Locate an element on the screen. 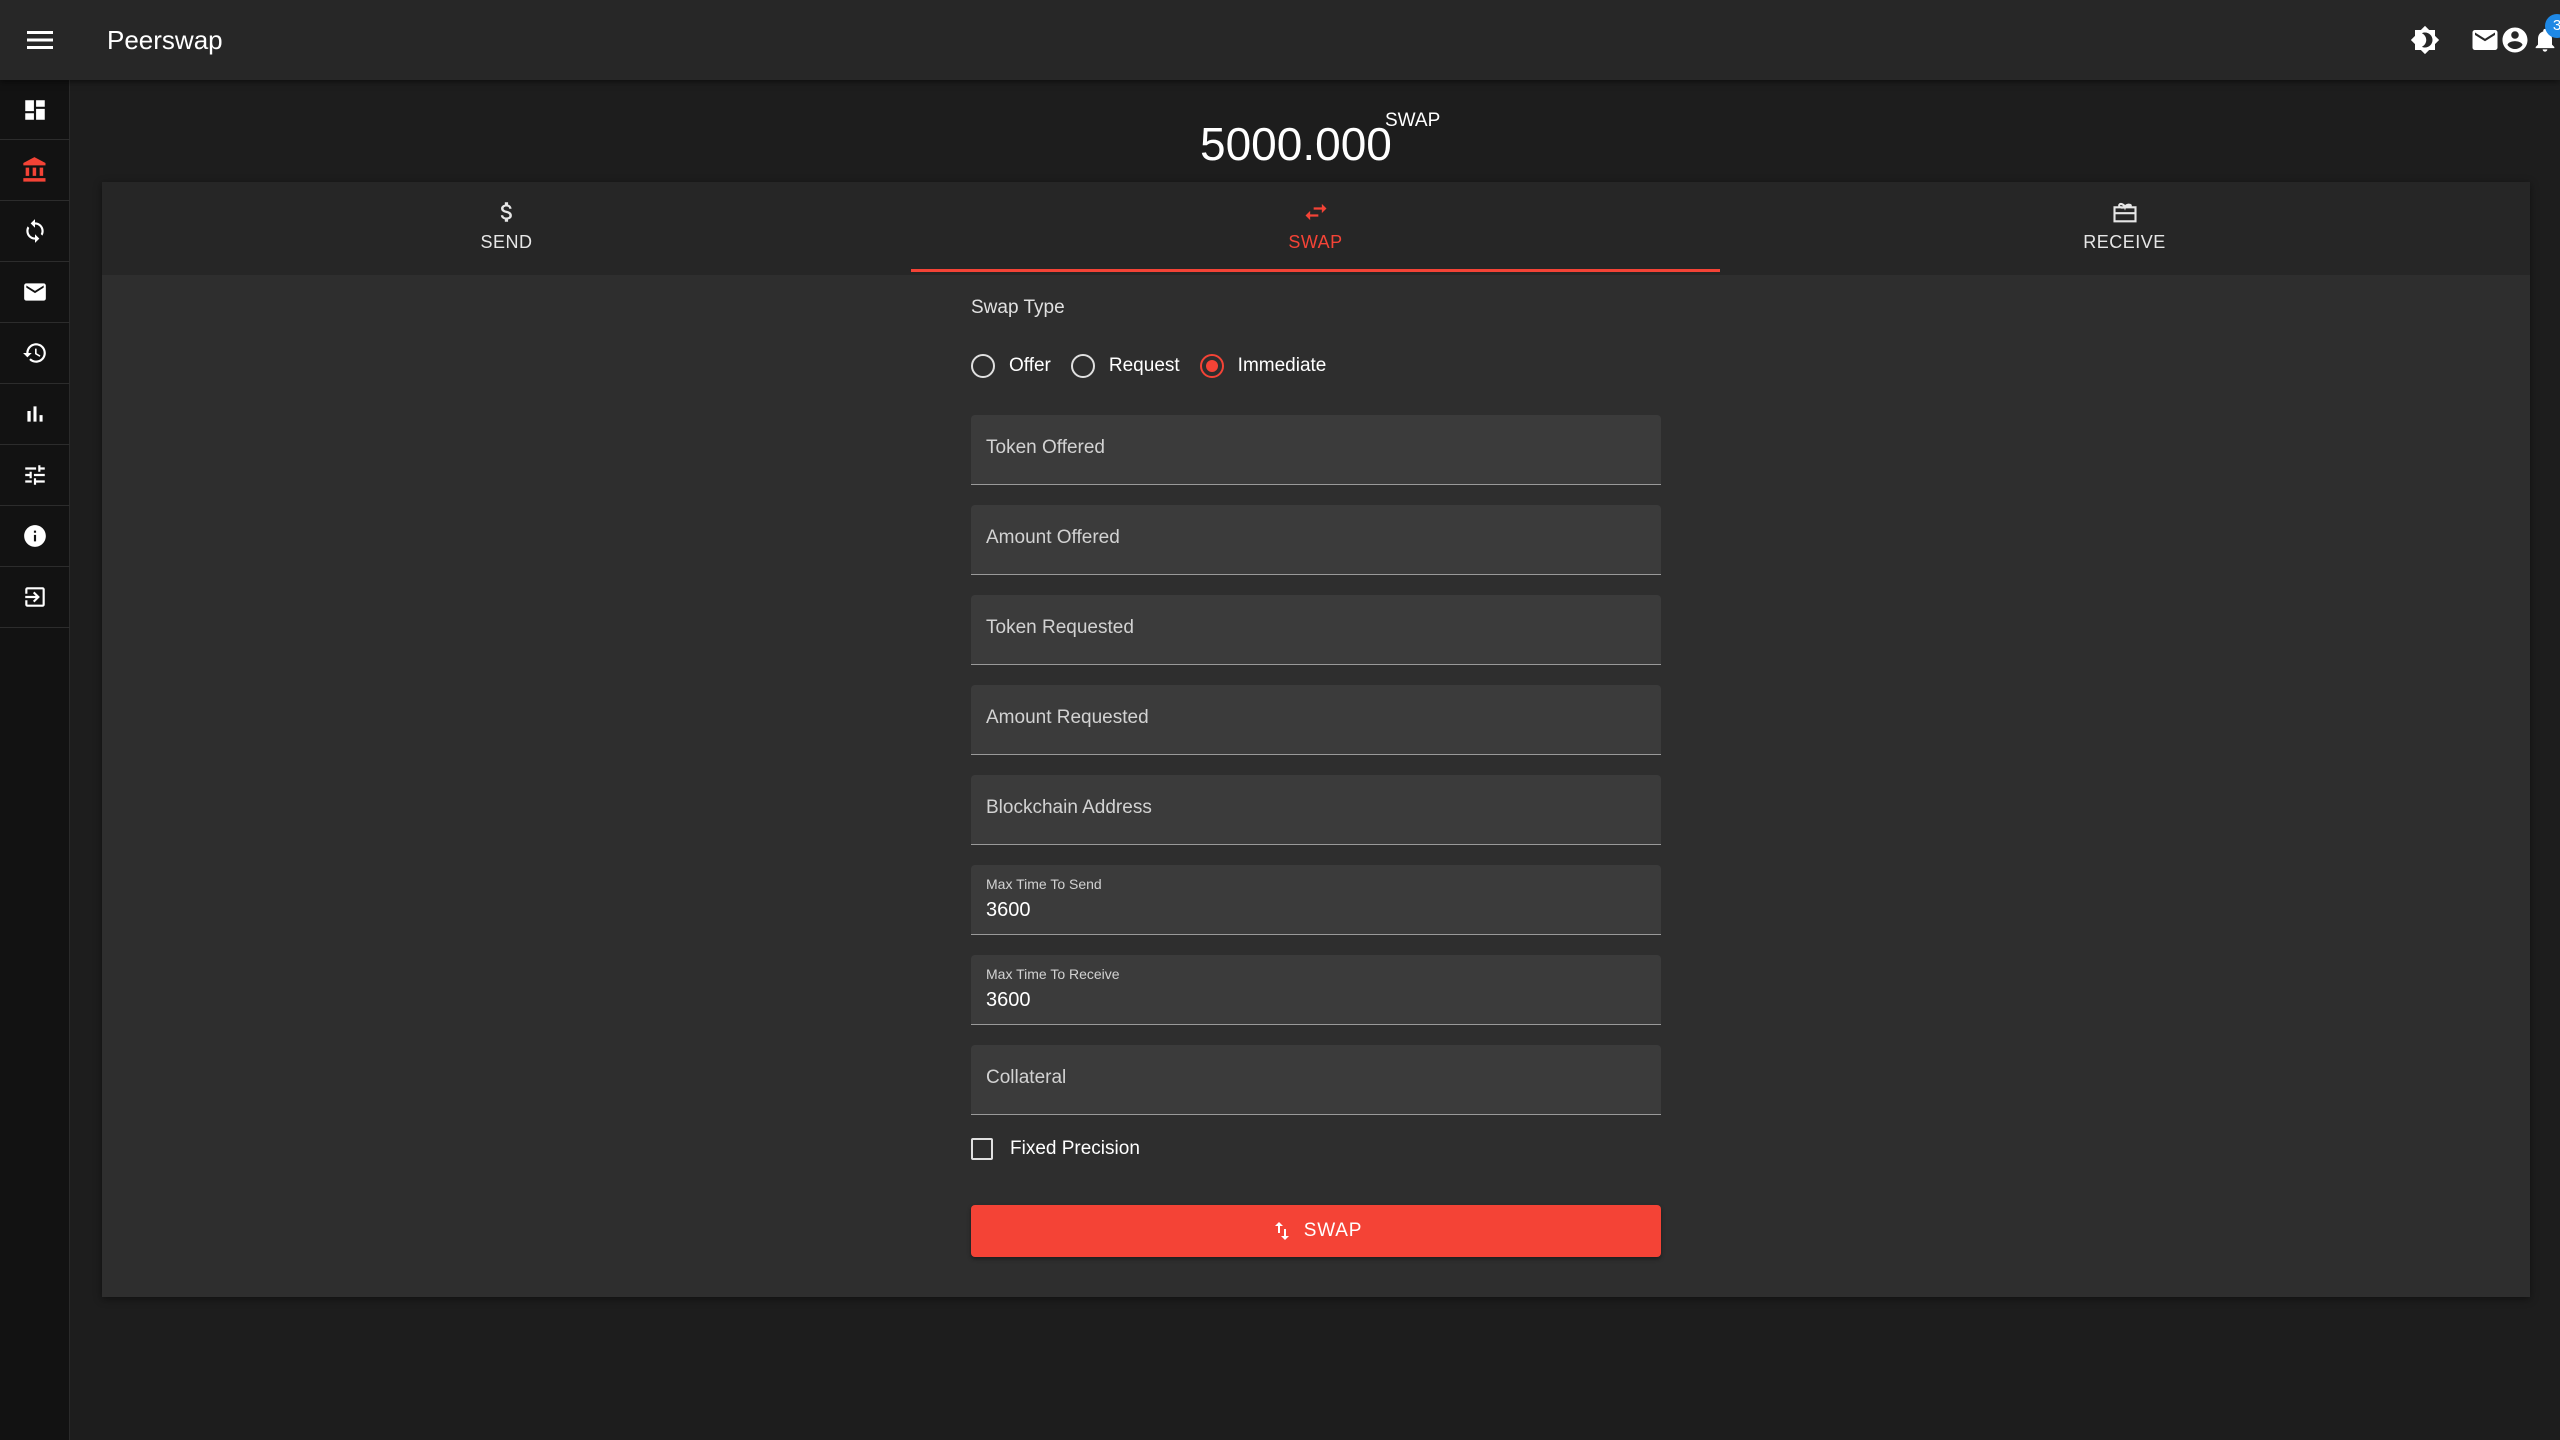 The image size is (2560, 1440). radio-request-label: Request is located at coordinates (1144, 365).